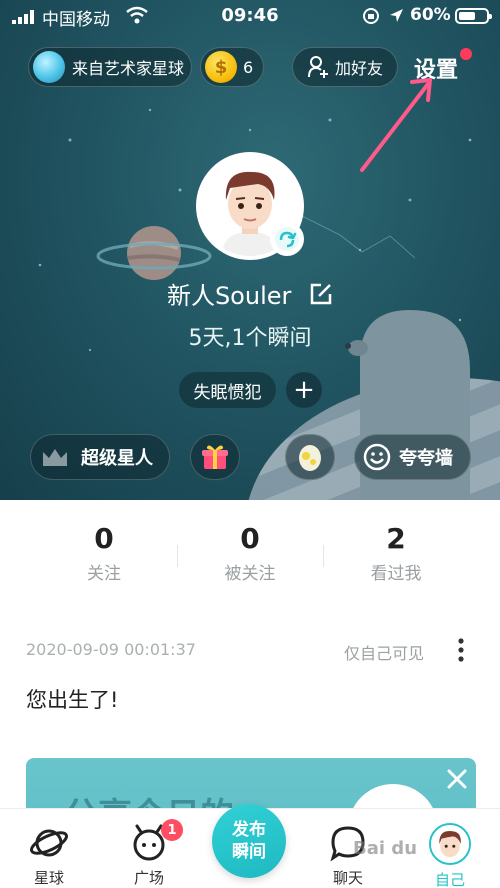  I want to click on planet-icon, so click(49, 843).